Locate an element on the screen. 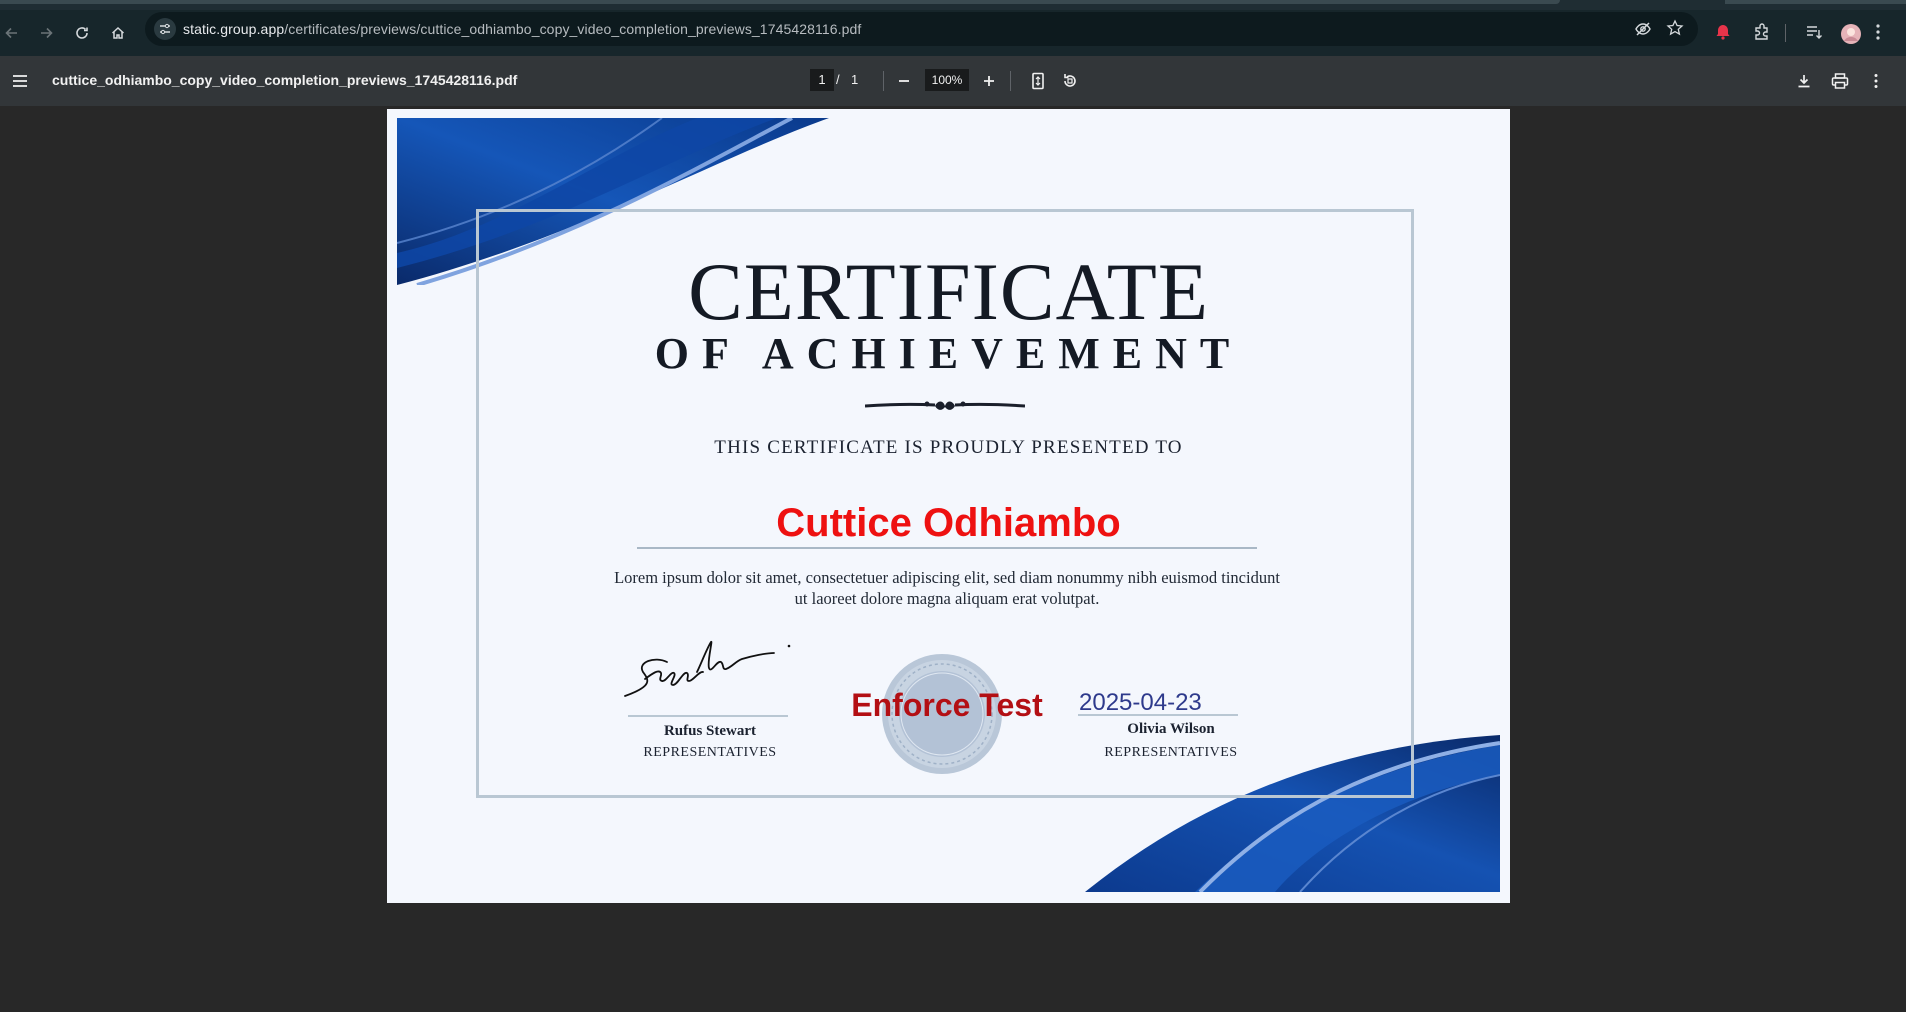  active-tab is located at coordinates (780, 2).